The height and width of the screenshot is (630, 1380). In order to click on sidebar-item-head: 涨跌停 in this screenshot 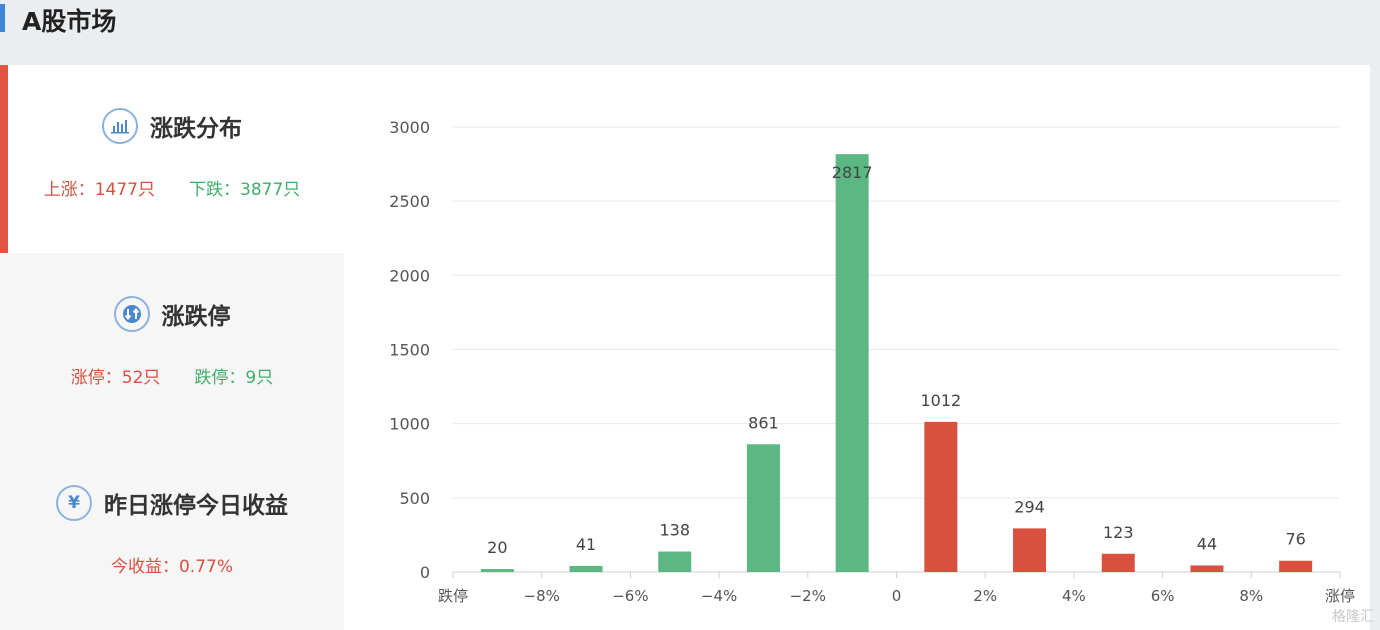, I will do `click(172, 314)`.